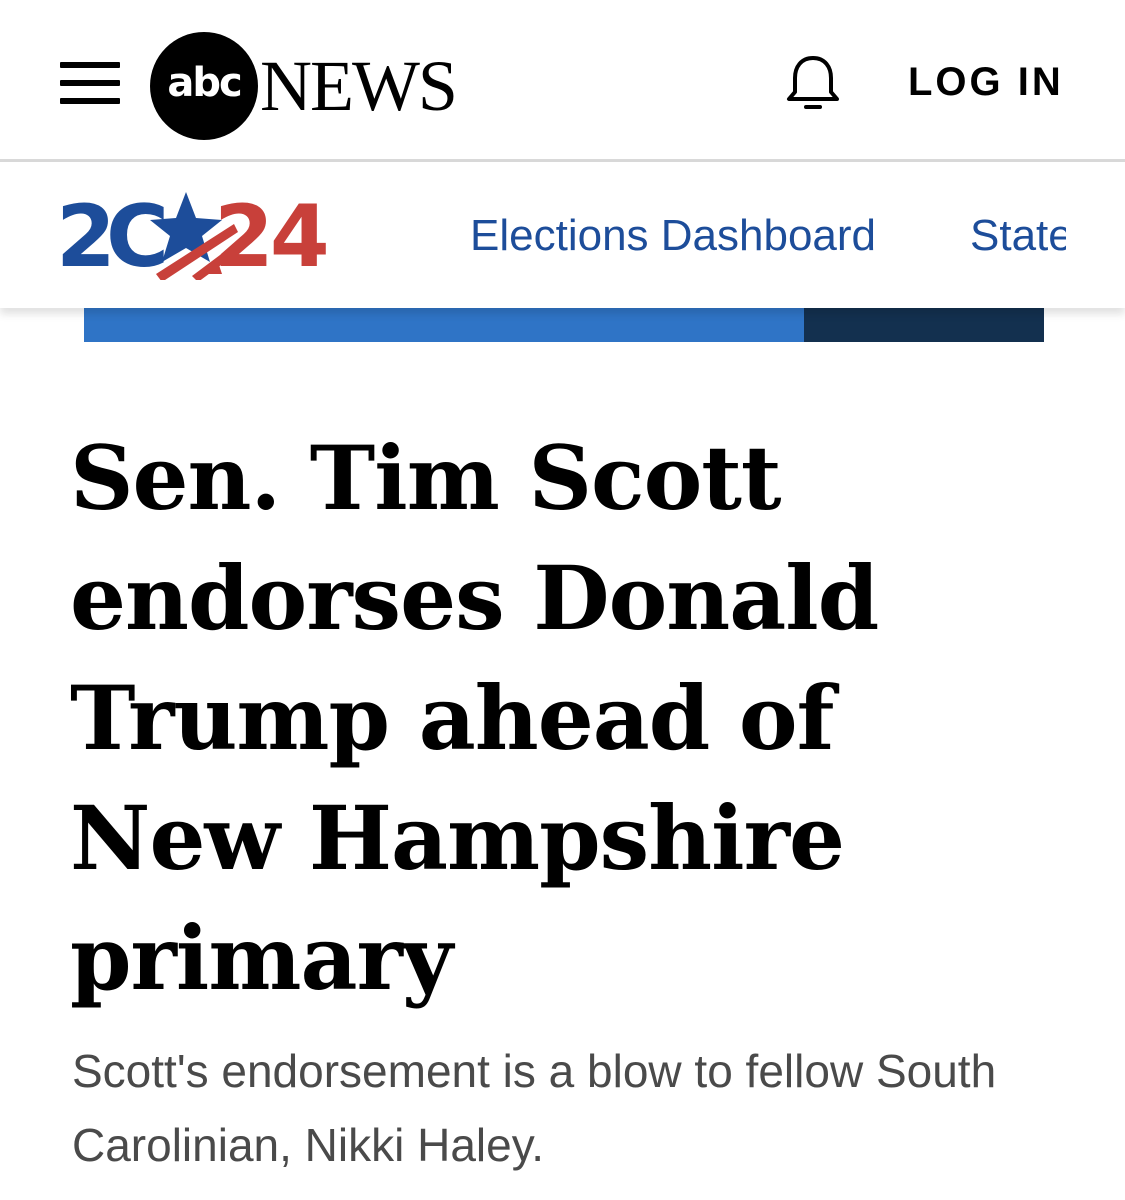 The width and height of the screenshot is (1125, 1200). I want to click on subnav-link-elections-dashboard: Elections Dashboard, so click(673, 236).